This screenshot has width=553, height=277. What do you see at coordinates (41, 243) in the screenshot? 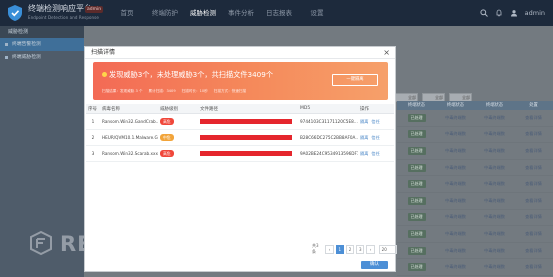
I see `watermark-logo-icon` at bounding box center [41, 243].